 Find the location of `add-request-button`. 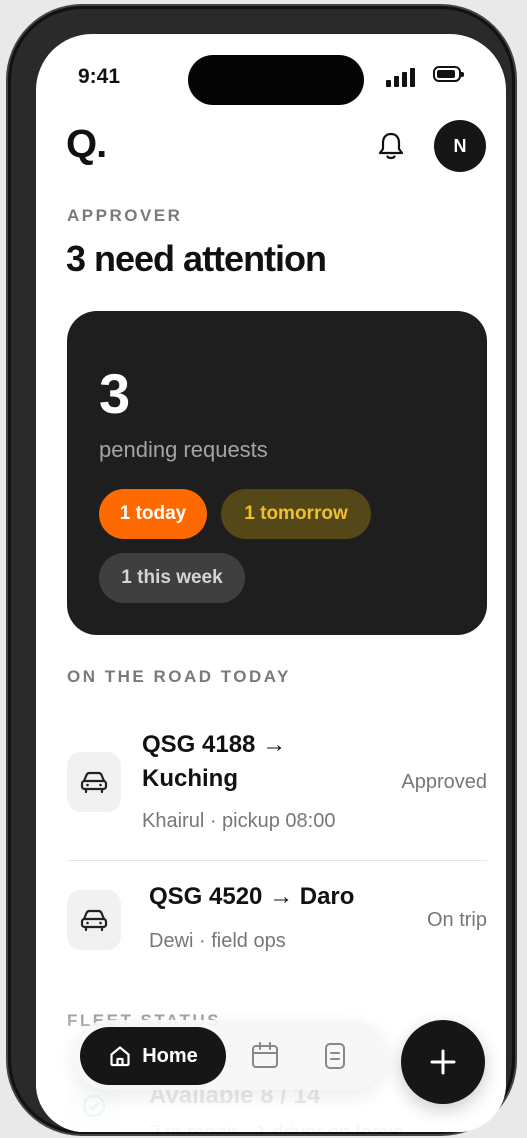

add-request-button is located at coordinates (443, 1062).